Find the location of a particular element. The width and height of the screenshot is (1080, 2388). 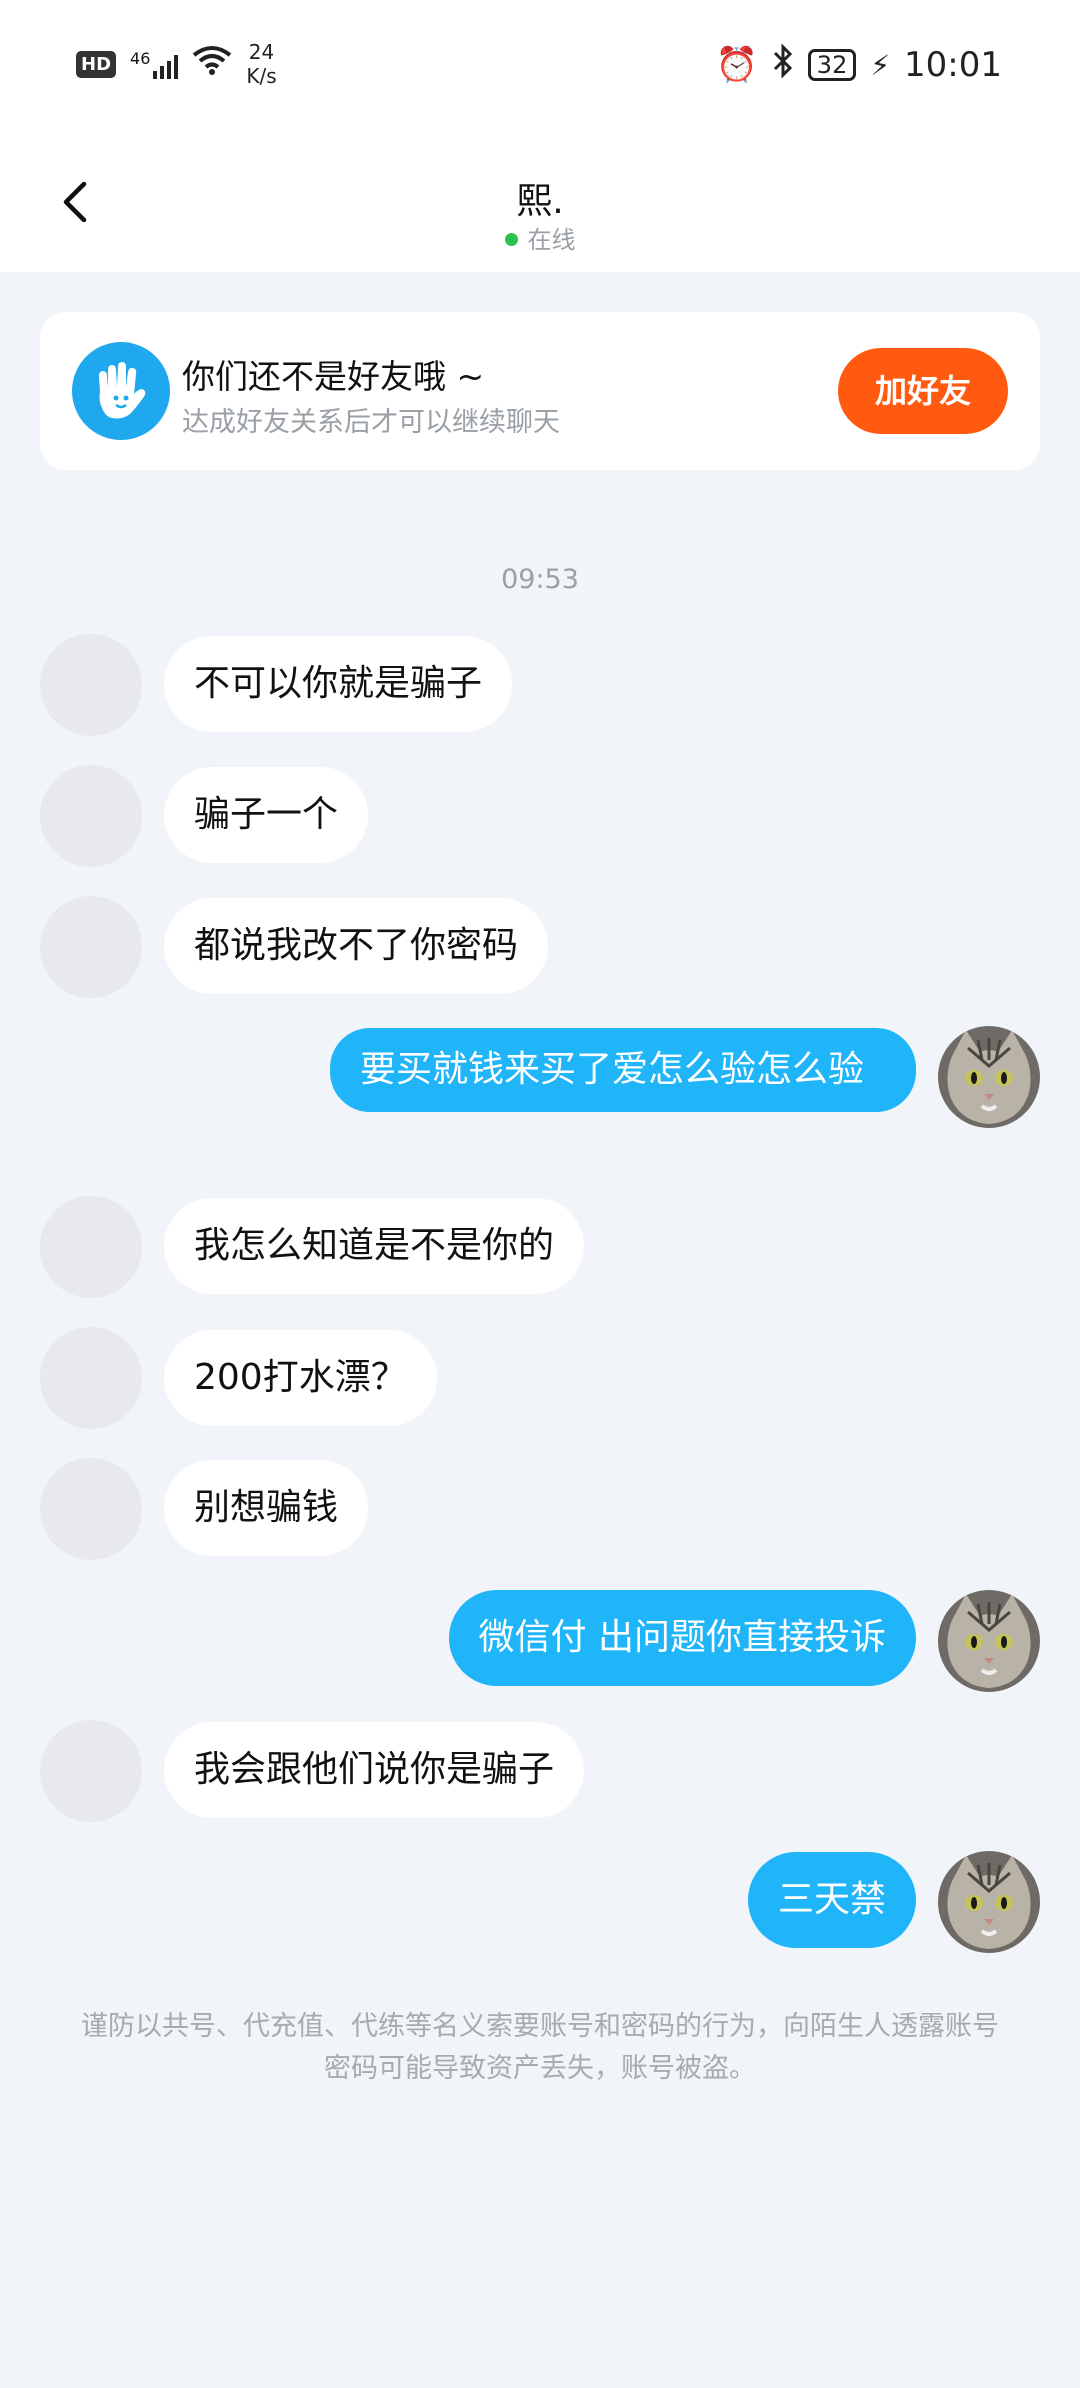

online-status: 在线 is located at coordinates (540, 237).